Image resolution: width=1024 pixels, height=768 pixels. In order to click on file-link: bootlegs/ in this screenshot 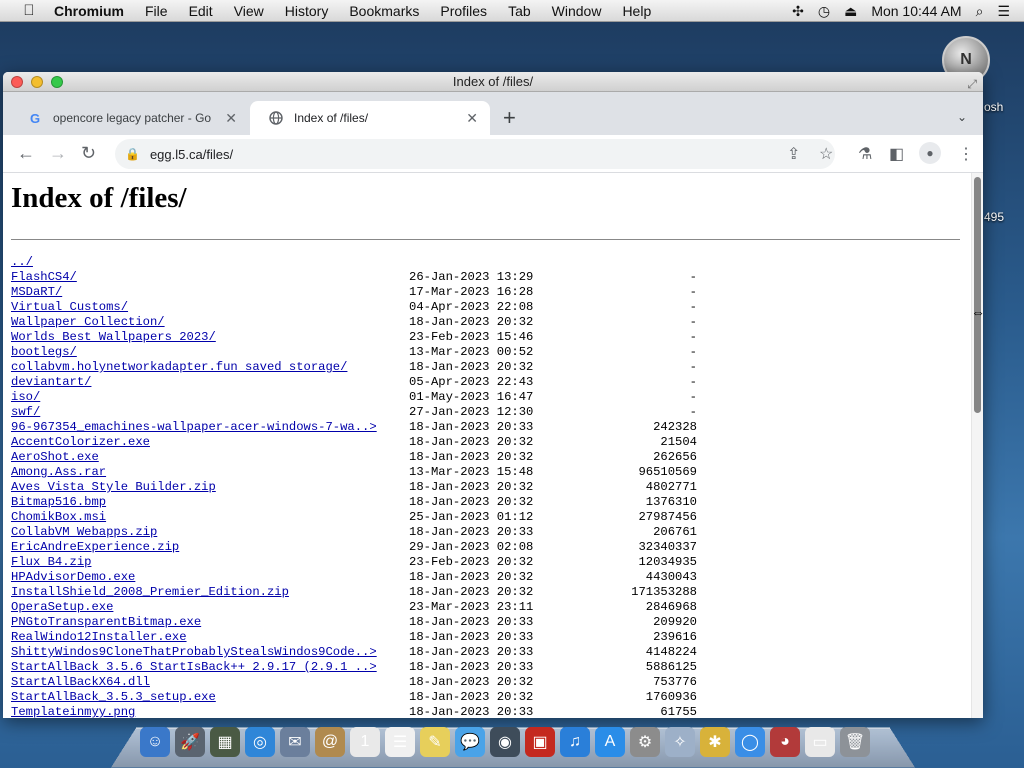, I will do `click(44, 352)`.